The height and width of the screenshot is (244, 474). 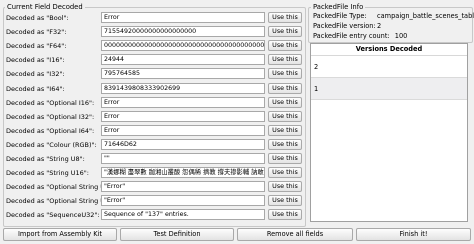 I want to click on packed-file-type-value: campaign_battle_scenes_tables, so click(x=425, y=16).